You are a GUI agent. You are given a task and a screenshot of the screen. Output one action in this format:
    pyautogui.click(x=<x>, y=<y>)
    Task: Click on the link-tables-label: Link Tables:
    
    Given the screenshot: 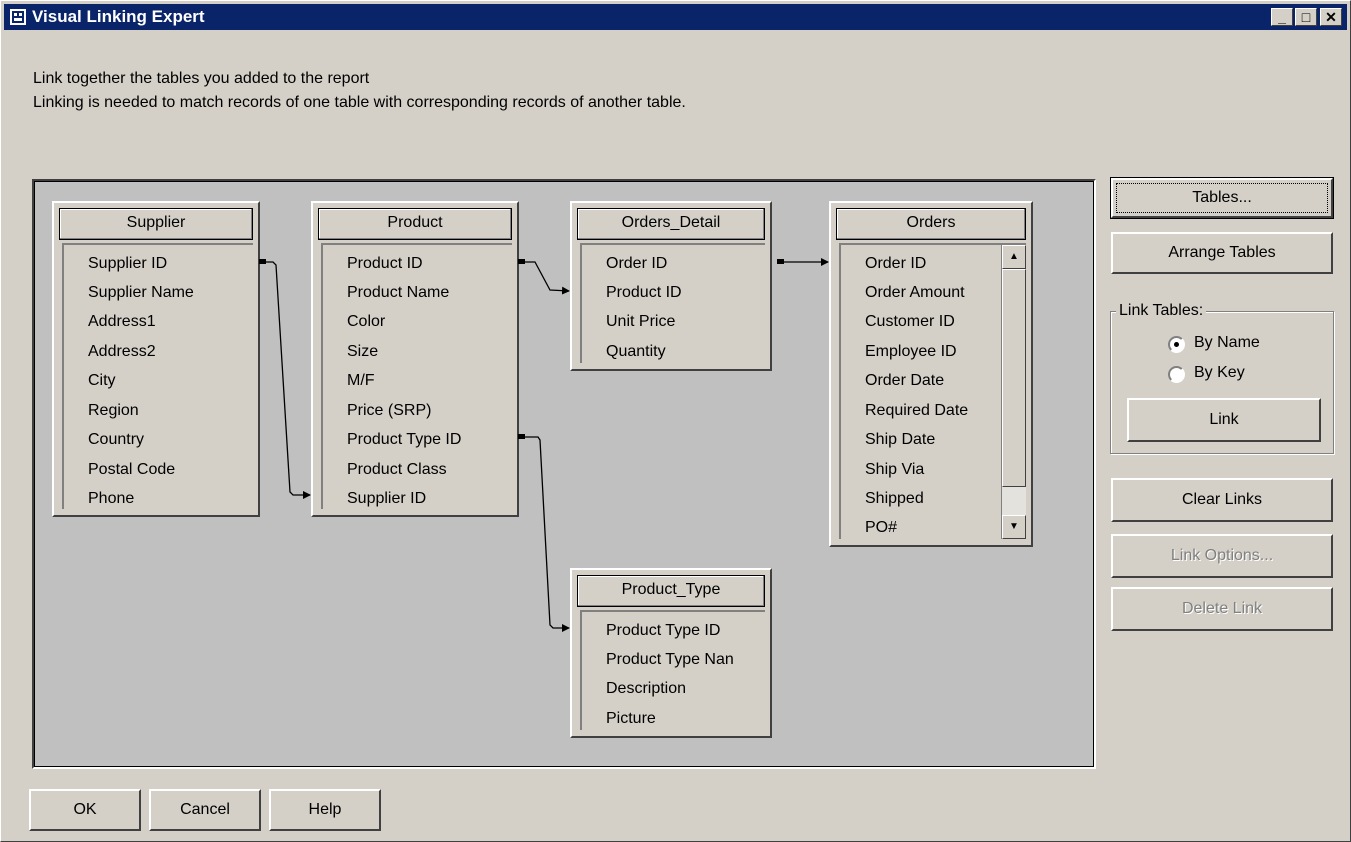 What is the action you would take?
    pyautogui.click(x=1161, y=311)
    